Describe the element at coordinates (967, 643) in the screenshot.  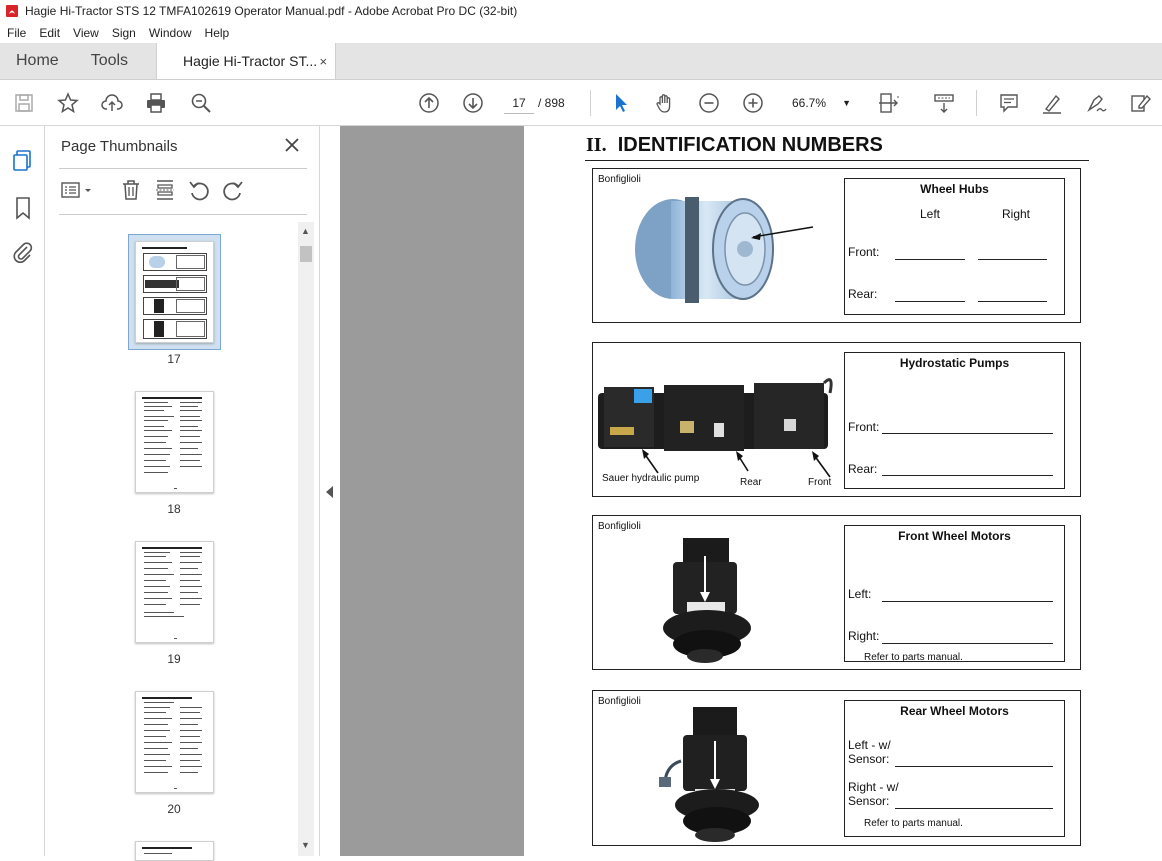
I see `front-right-motor-serial-field` at that location.